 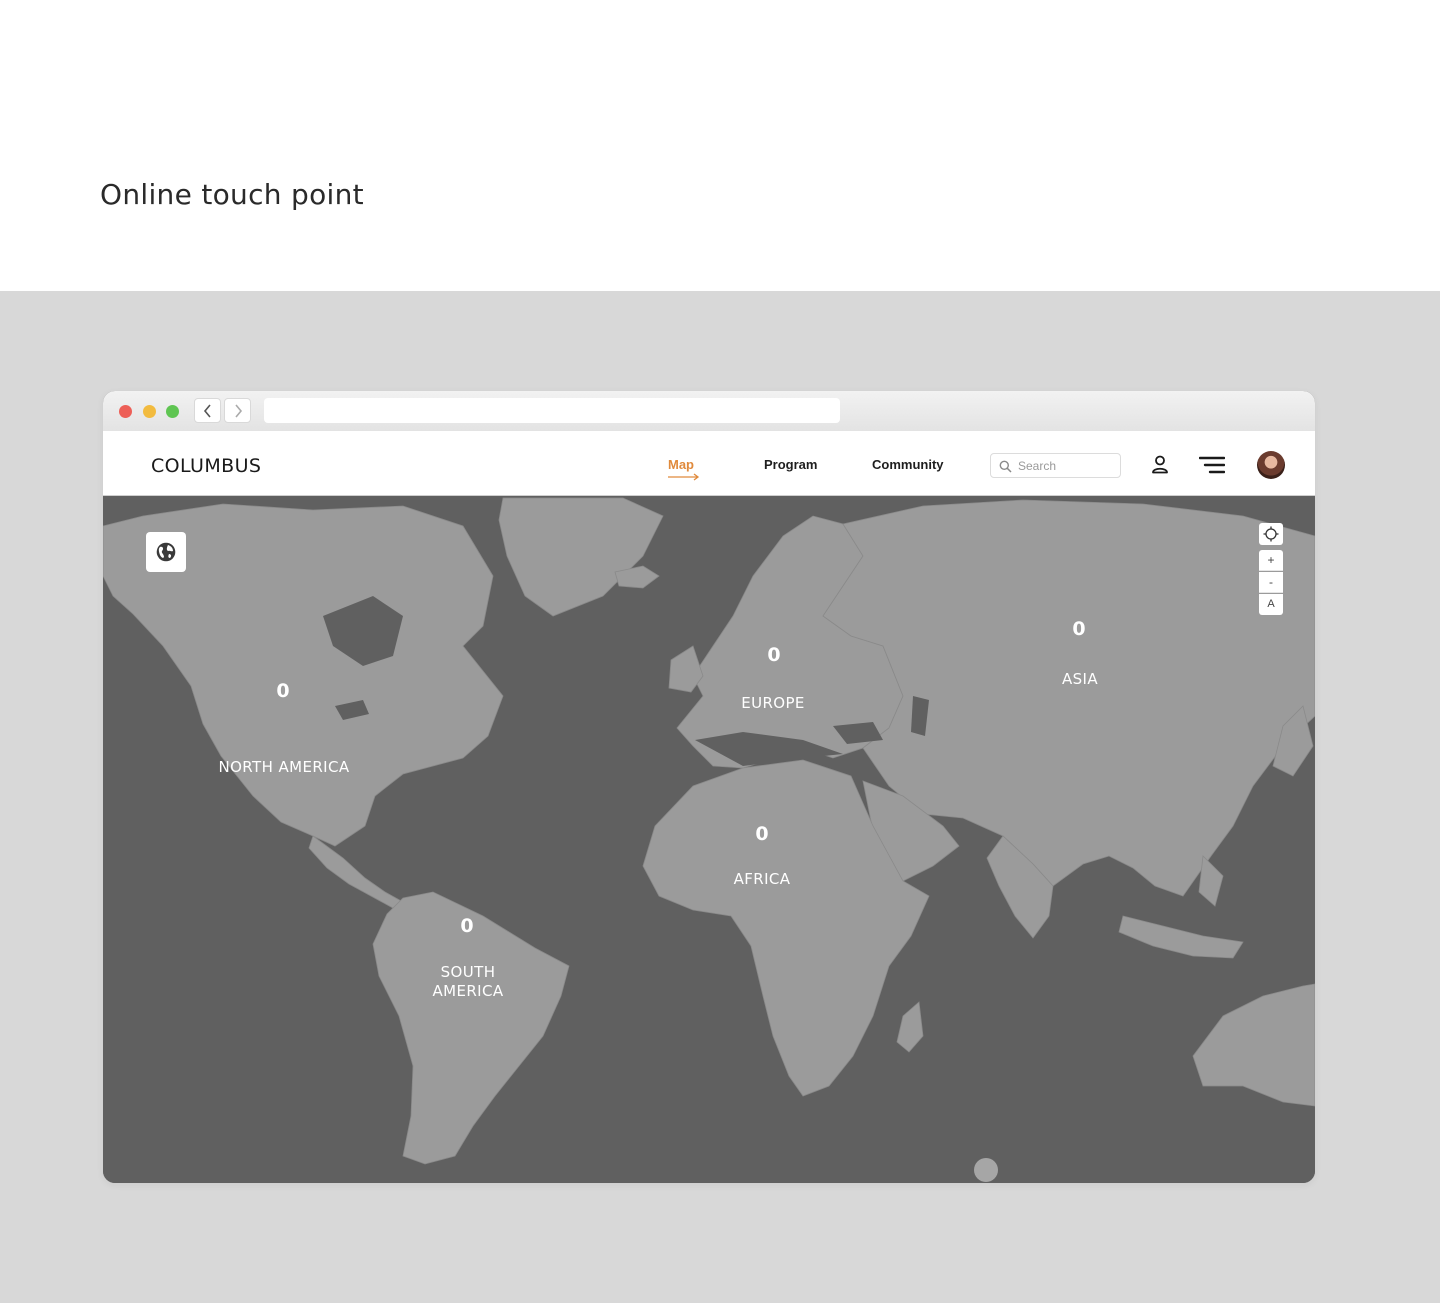 What do you see at coordinates (232, 194) in the screenshot?
I see `page-heading: Online touch point` at bounding box center [232, 194].